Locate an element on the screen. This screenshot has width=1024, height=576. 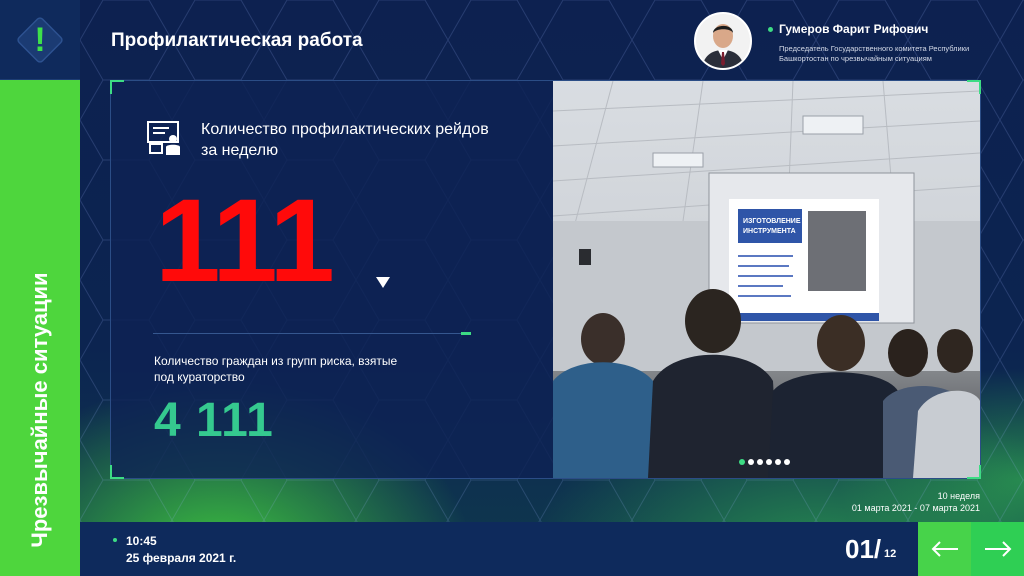
carousel-dots is located at coordinates (764, 462).